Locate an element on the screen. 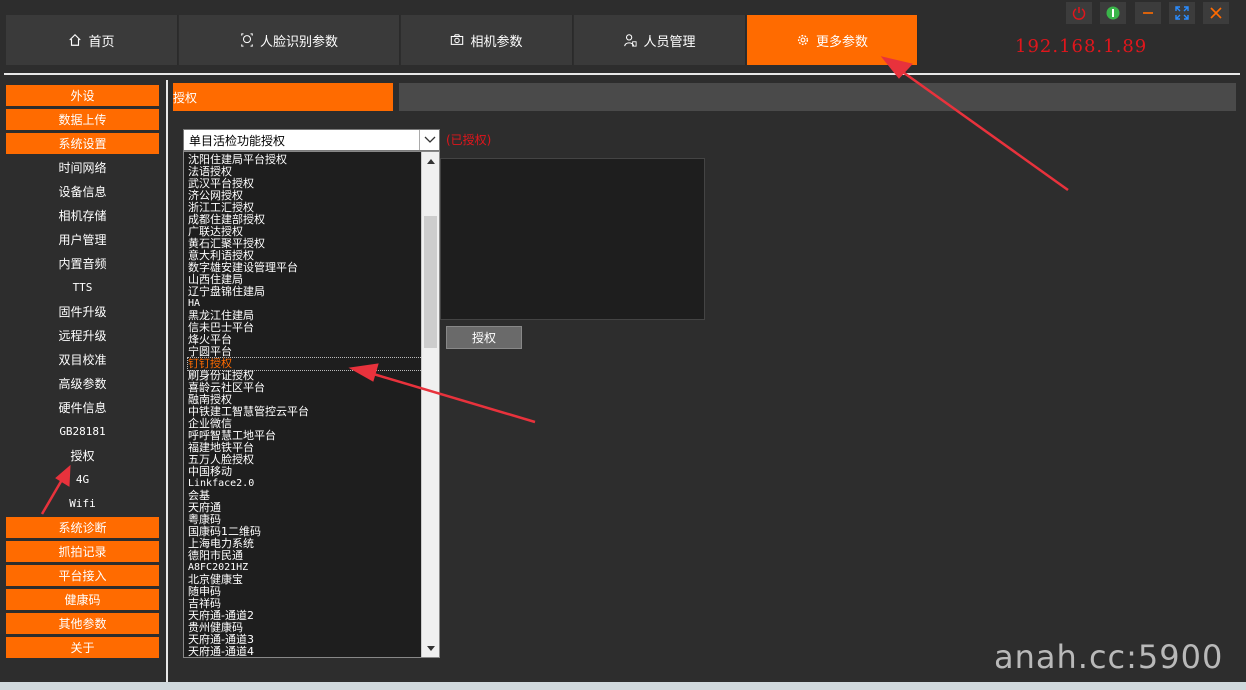 The height and width of the screenshot is (690, 1246). power-button is located at coordinates (1079, 13).